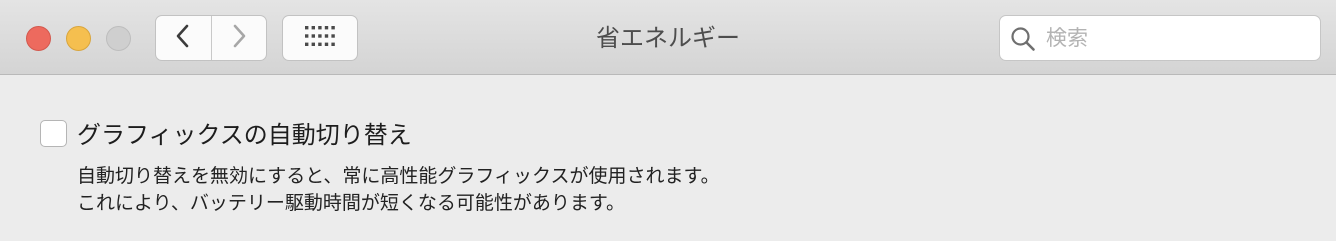 The height and width of the screenshot is (241, 1336). I want to click on navigation-buttons, so click(211, 38).